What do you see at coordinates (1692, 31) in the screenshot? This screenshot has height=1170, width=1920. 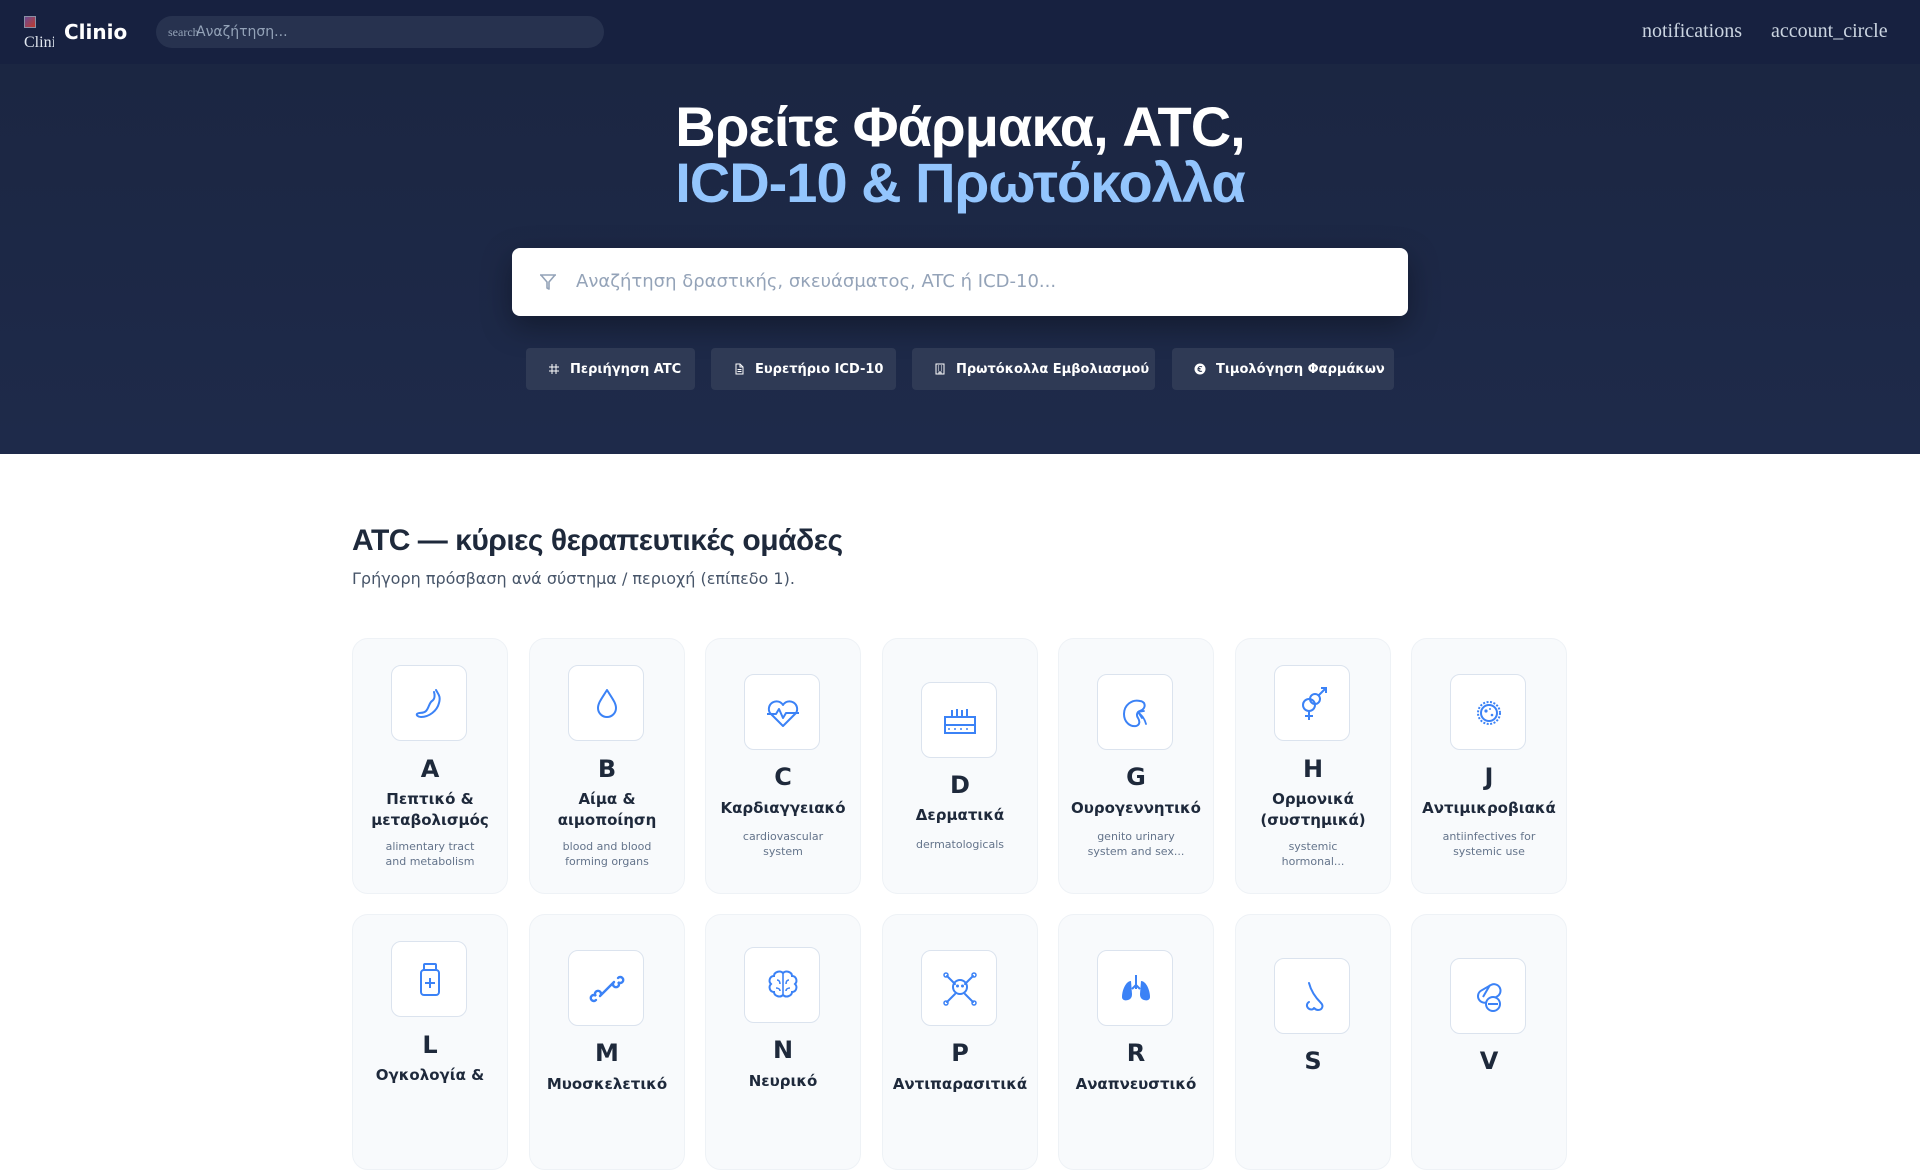 I see `notifications-icon: notifications` at bounding box center [1692, 31].